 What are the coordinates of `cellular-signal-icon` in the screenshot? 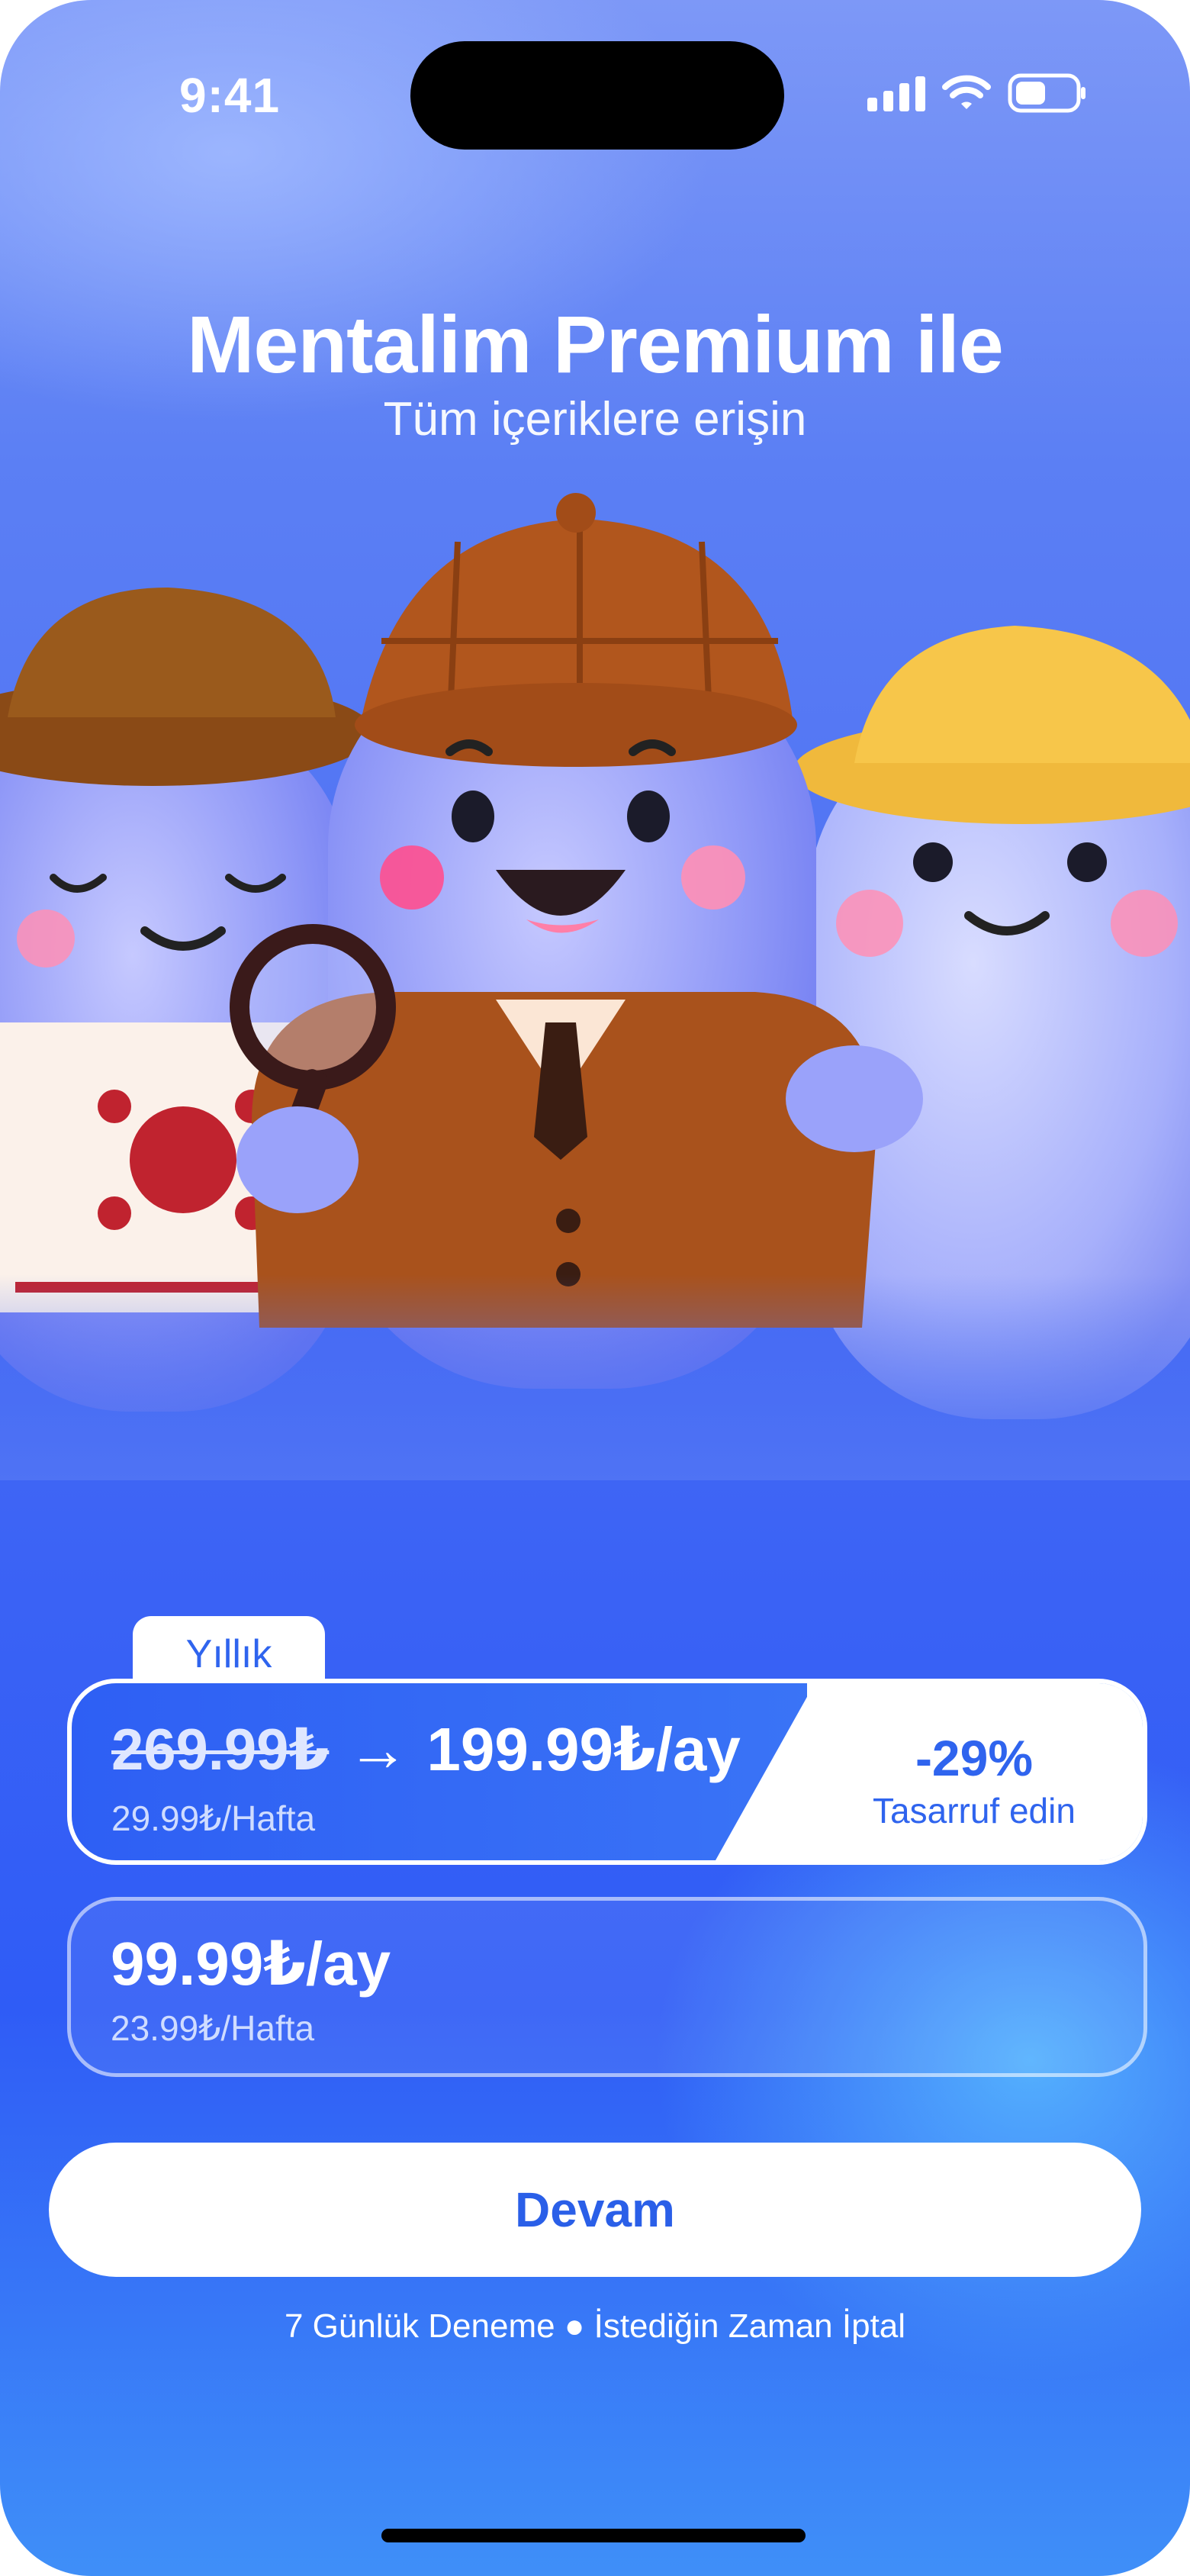 It's located at (896, 93).